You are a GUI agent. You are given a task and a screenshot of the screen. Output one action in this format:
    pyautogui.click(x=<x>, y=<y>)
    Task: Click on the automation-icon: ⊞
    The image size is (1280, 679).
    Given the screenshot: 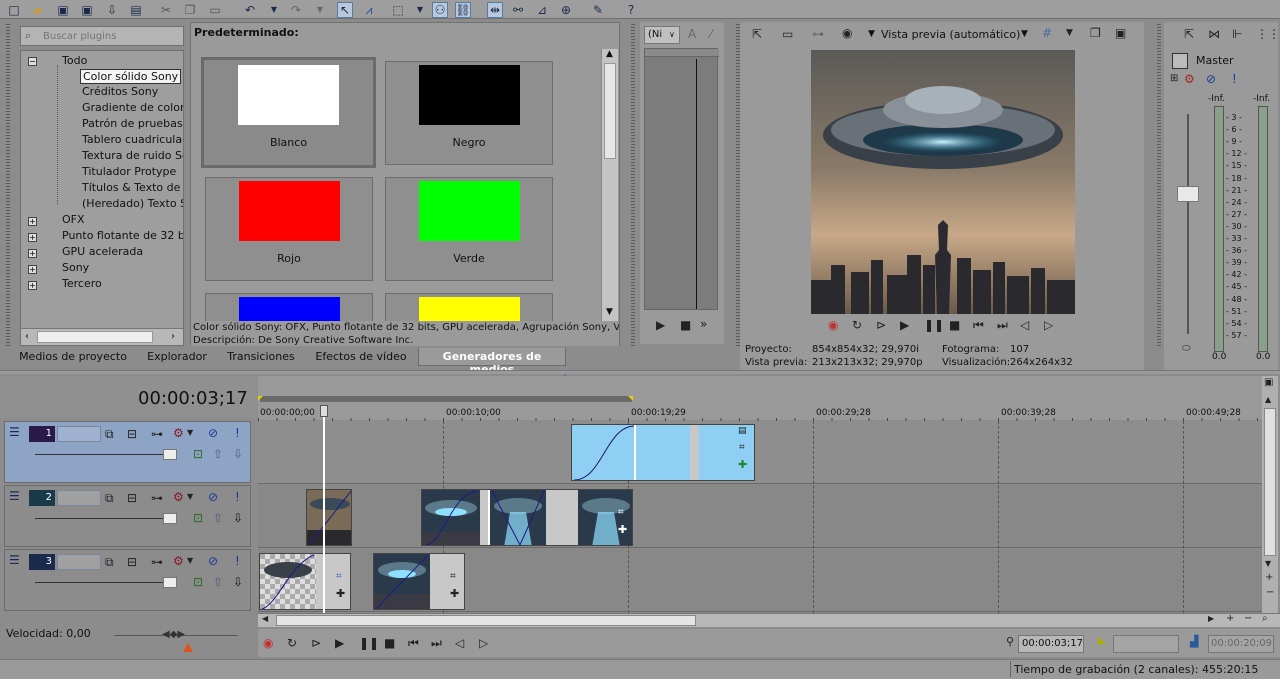 What is the action you would take?
    pyautogui.click(x=1174, y=79)
    